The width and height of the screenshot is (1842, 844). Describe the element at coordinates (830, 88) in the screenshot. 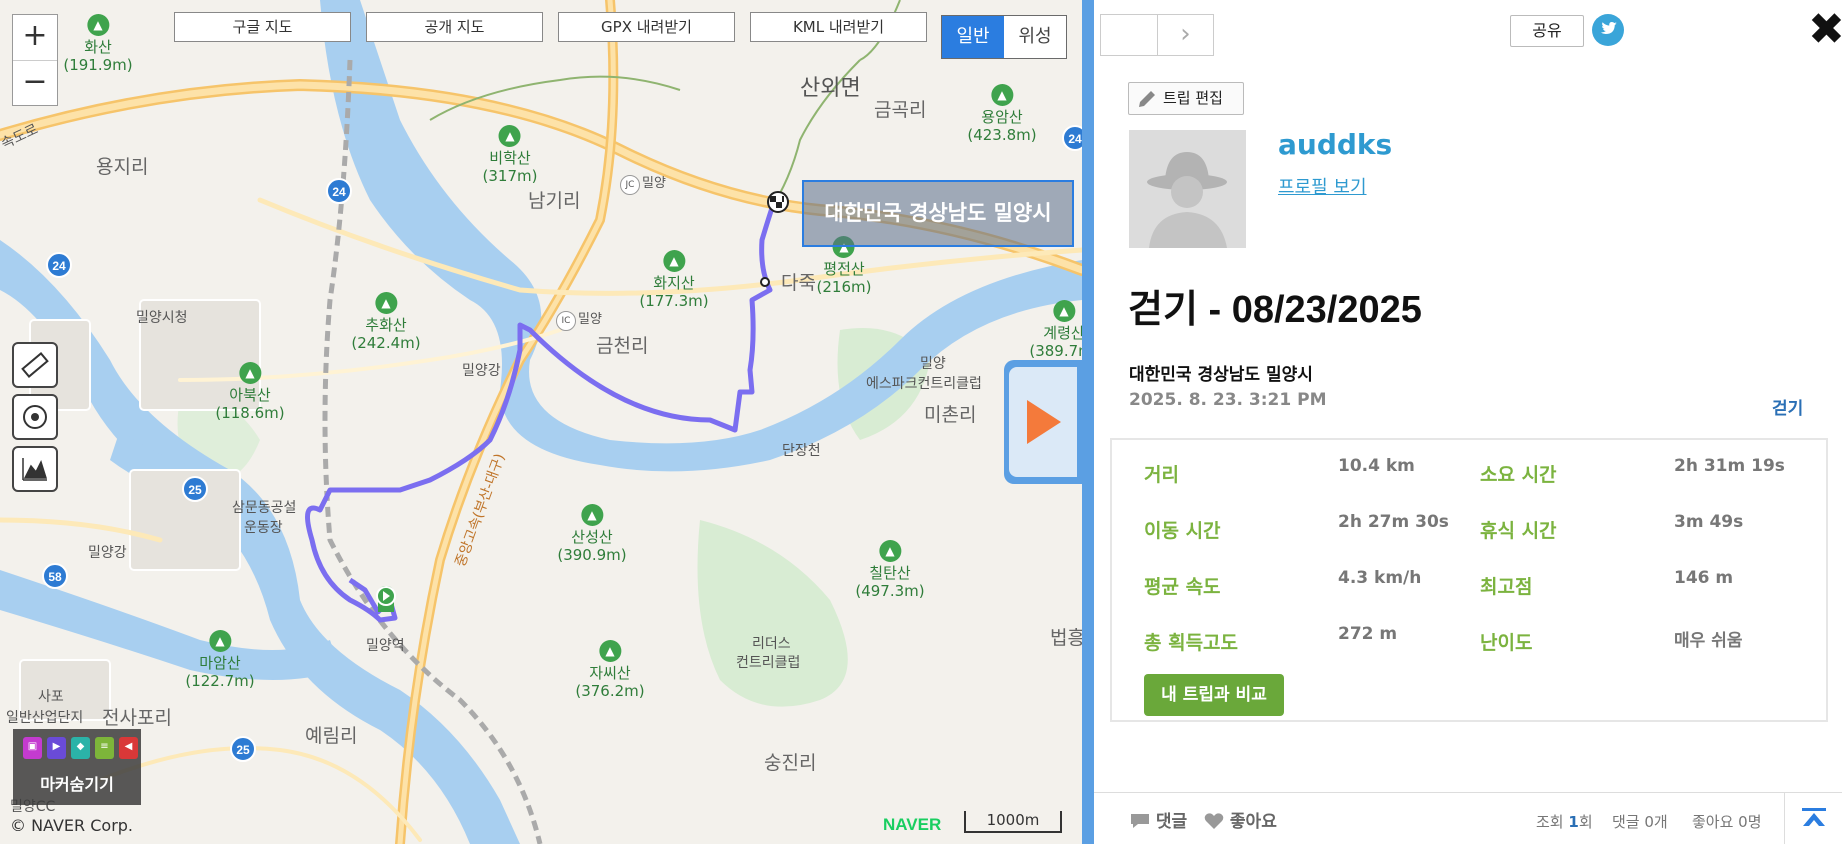

I see `place-label: 산외면` at that location.